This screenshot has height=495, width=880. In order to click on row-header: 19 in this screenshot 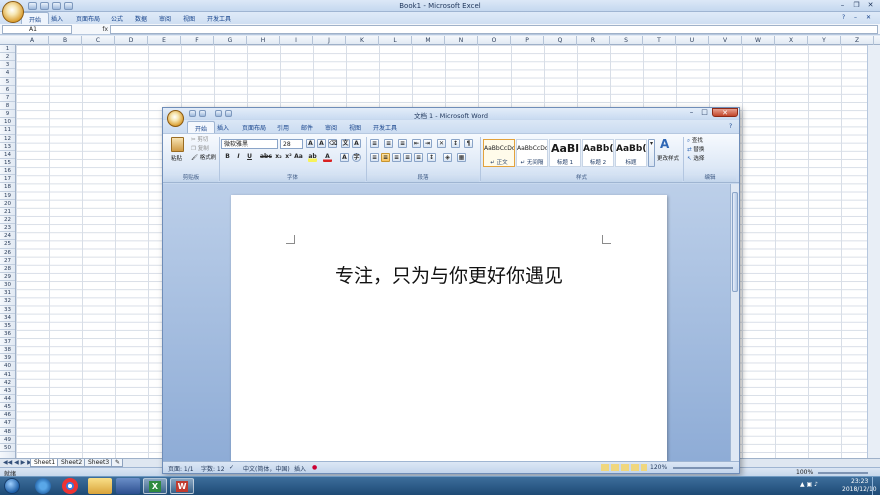, I will do `click(7, 196)`.